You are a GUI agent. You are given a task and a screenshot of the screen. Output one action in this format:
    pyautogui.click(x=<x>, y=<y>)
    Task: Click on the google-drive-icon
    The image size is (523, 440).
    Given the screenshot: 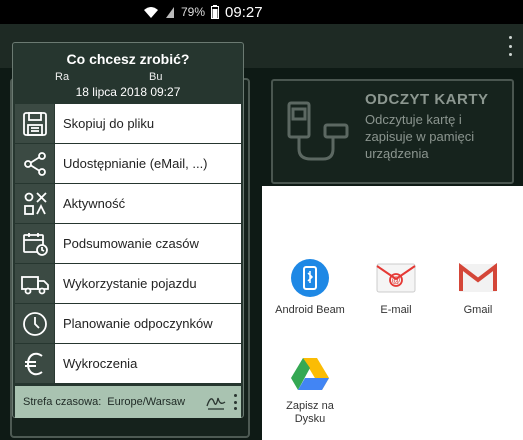 What is the action you would take?
    pyautogui.click(x=310, y=374)
    